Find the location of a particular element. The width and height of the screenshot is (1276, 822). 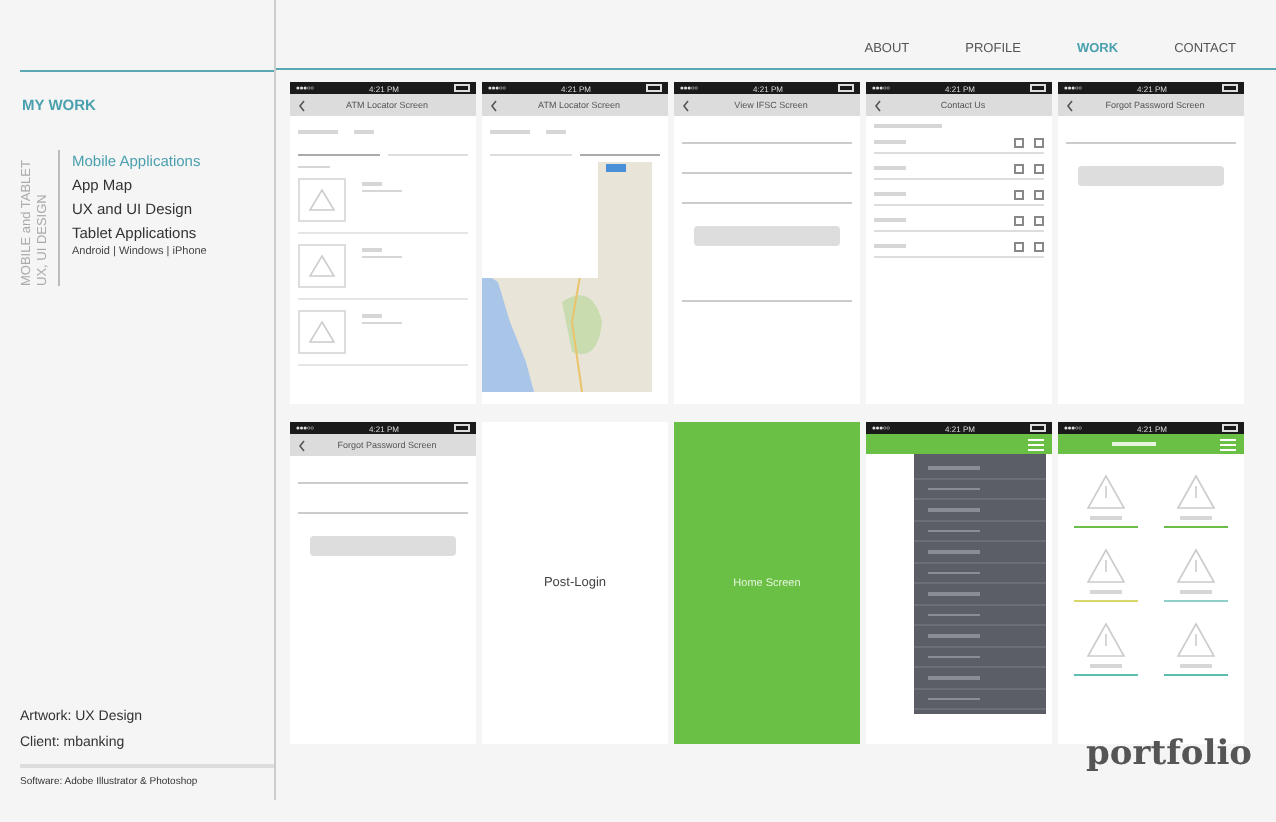

portfolio-logo: portfolio is located at coordinates (1169, 754).